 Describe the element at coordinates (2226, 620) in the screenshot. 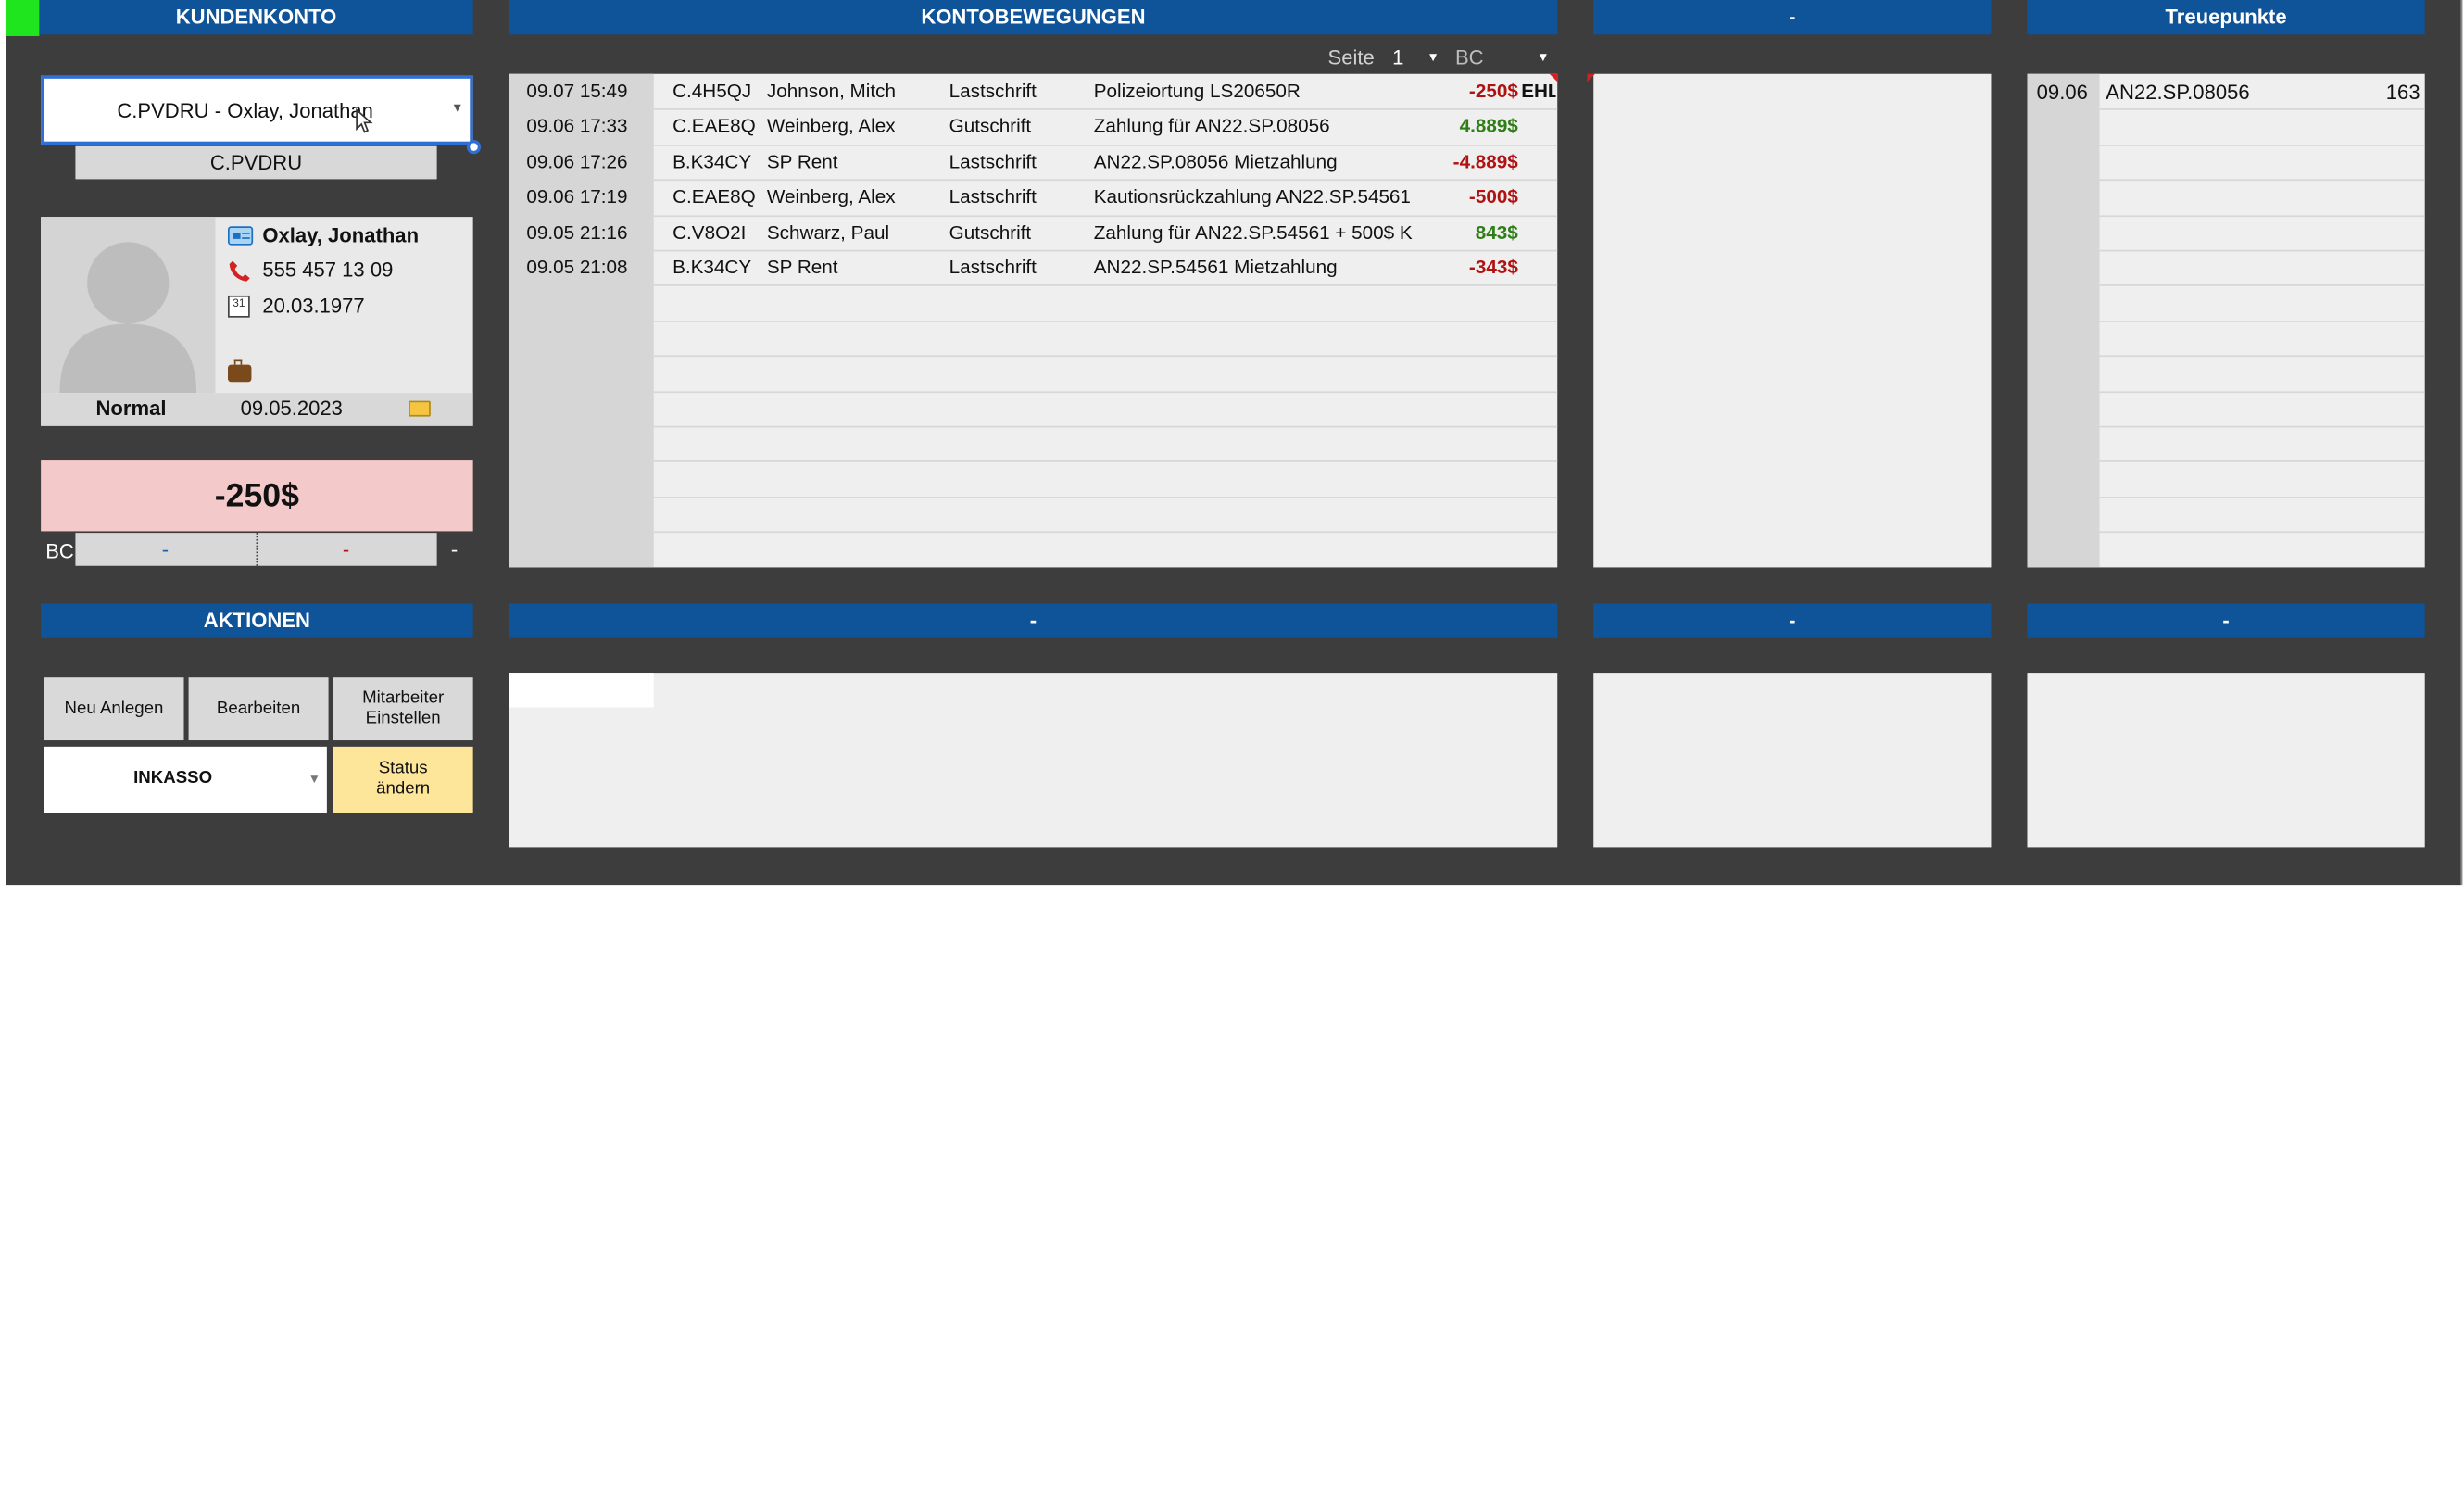

I see `header-bottom-right: -` at that location.